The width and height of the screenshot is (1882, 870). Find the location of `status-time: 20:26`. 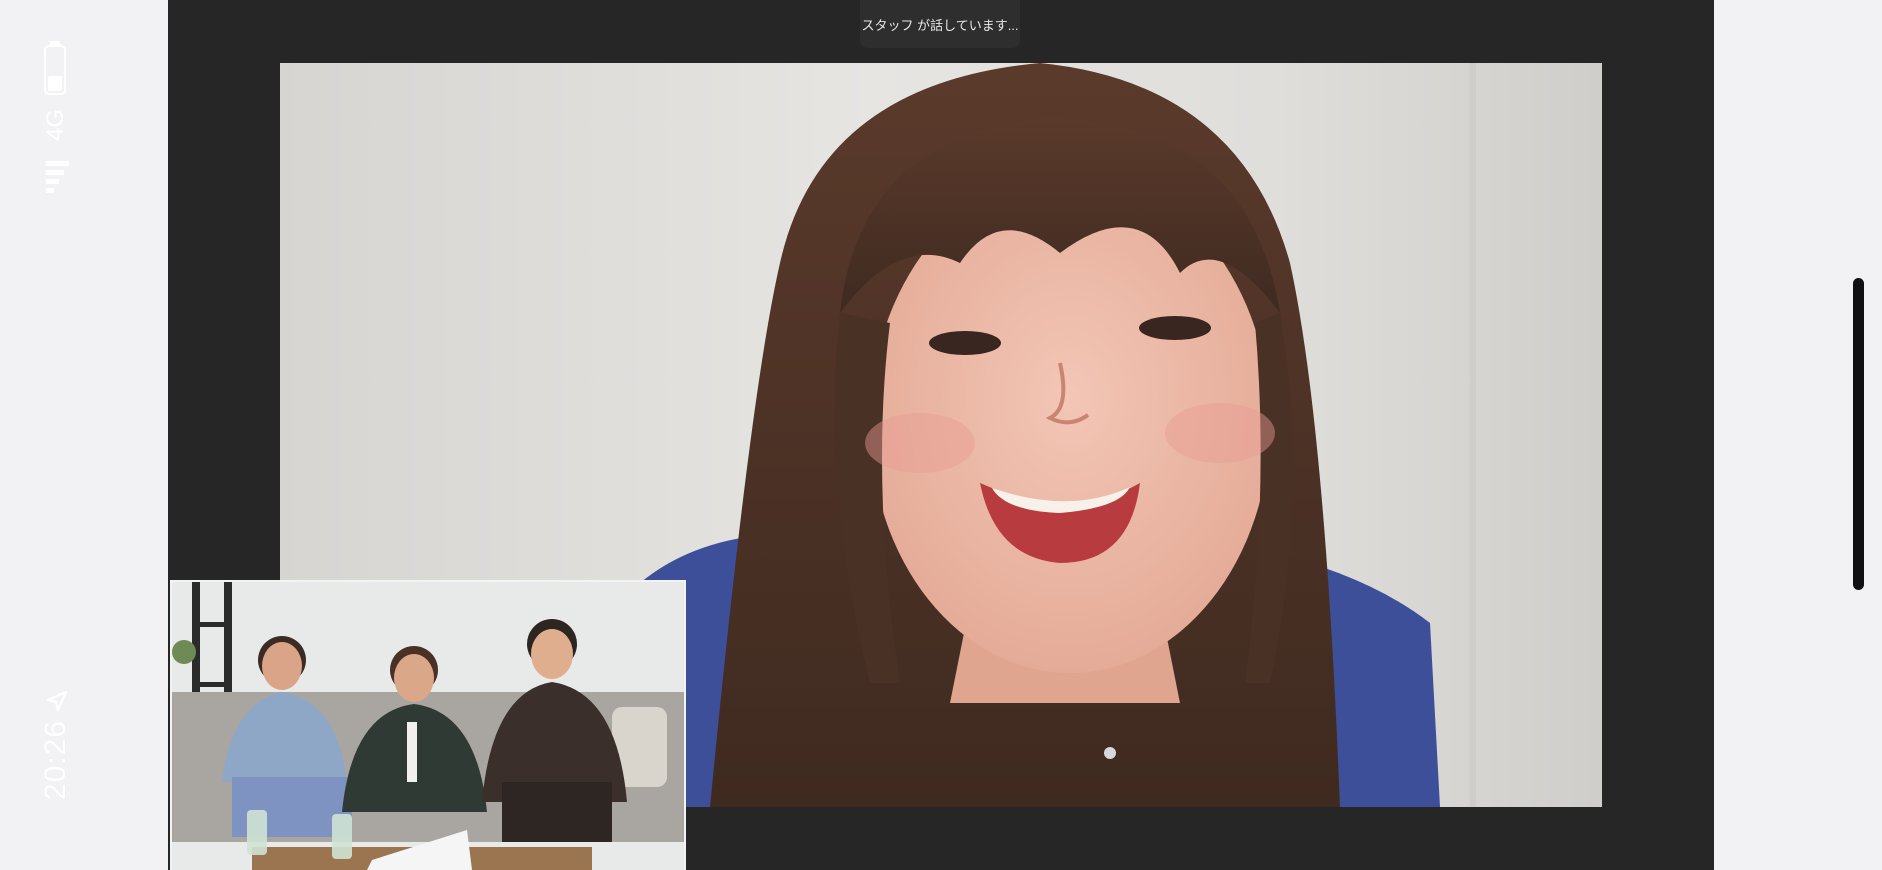

status-time: 20:26 is located at coordinates (55, 760).